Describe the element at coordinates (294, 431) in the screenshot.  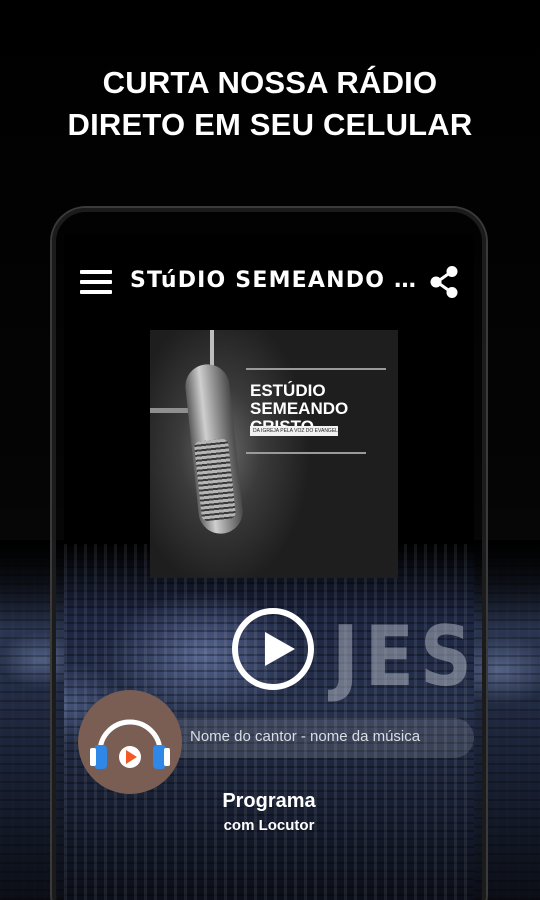
I see `album-tagline: DA IGREJA PELA VOZ DO EVANGELHO` at that location.